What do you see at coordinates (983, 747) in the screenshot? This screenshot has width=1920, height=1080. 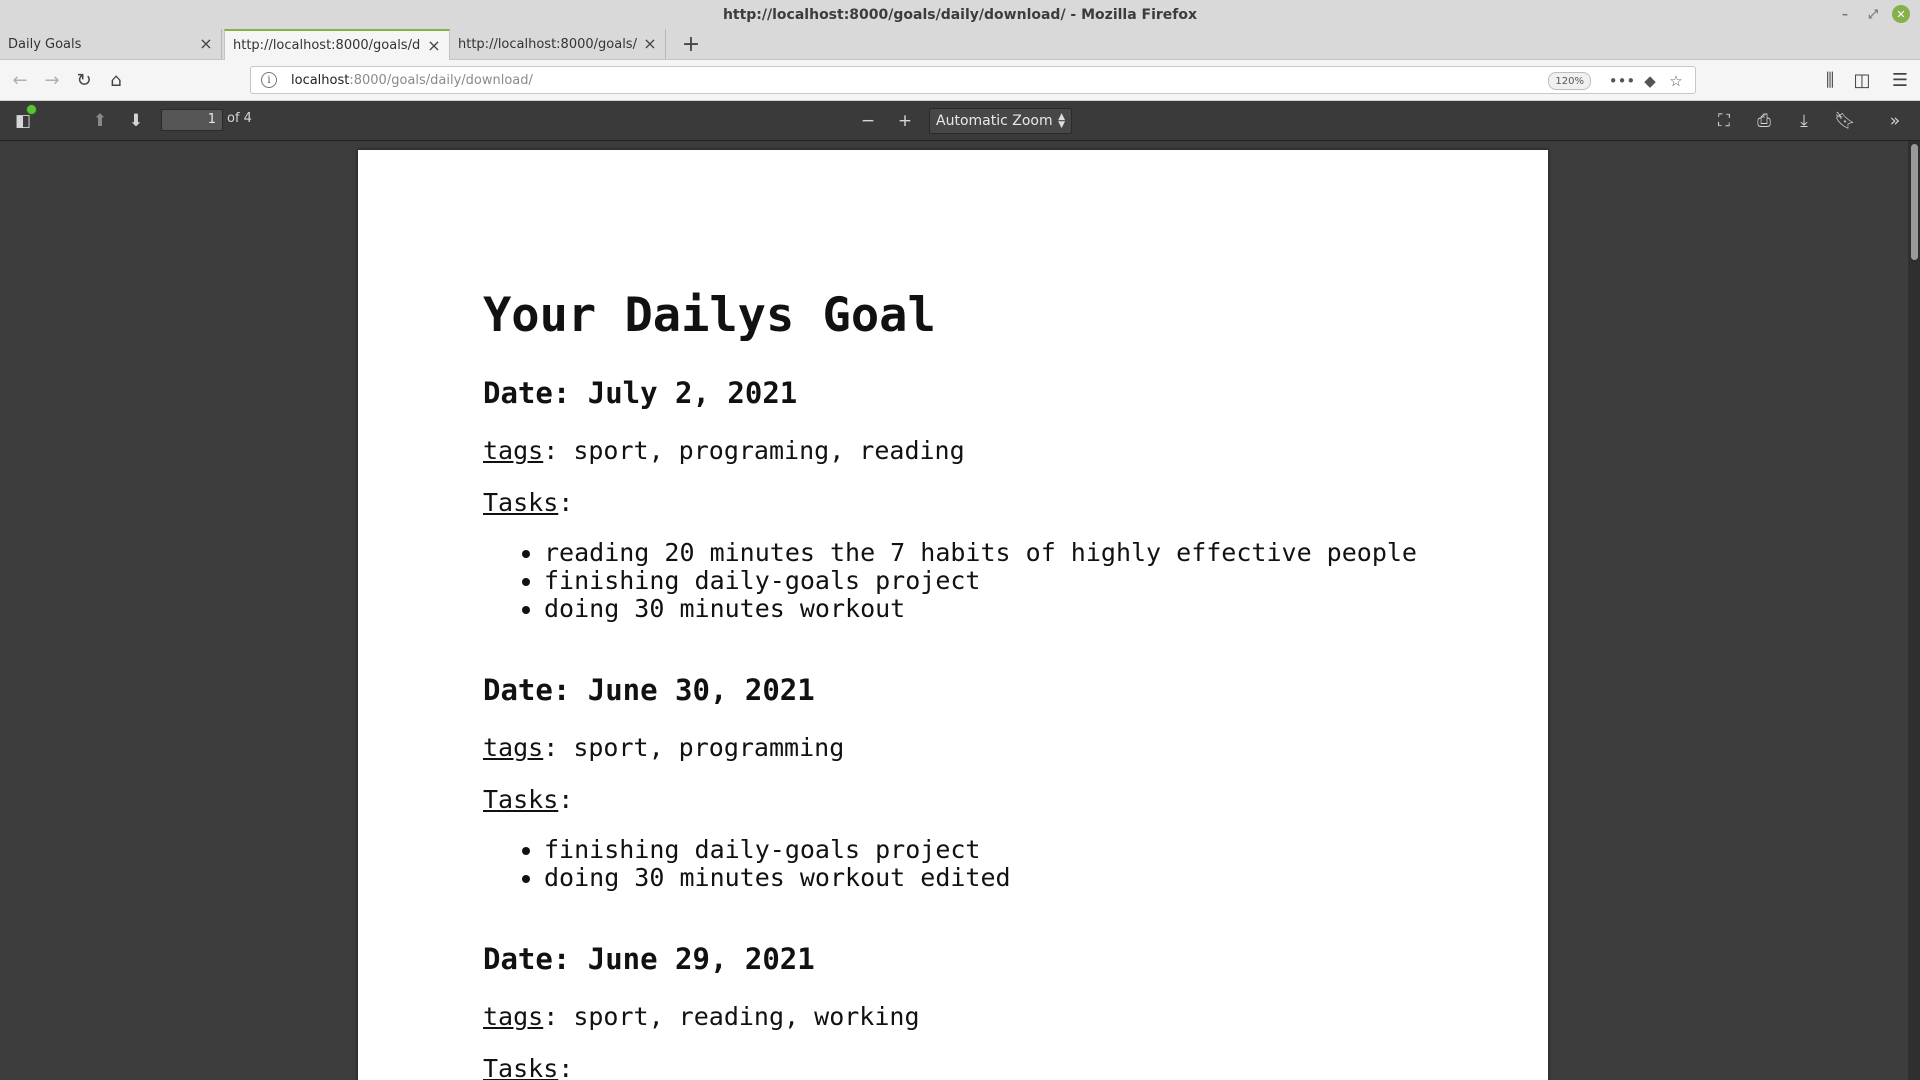 I see `tags-line: tags: sport, programming` at bounding box center [983, 747].